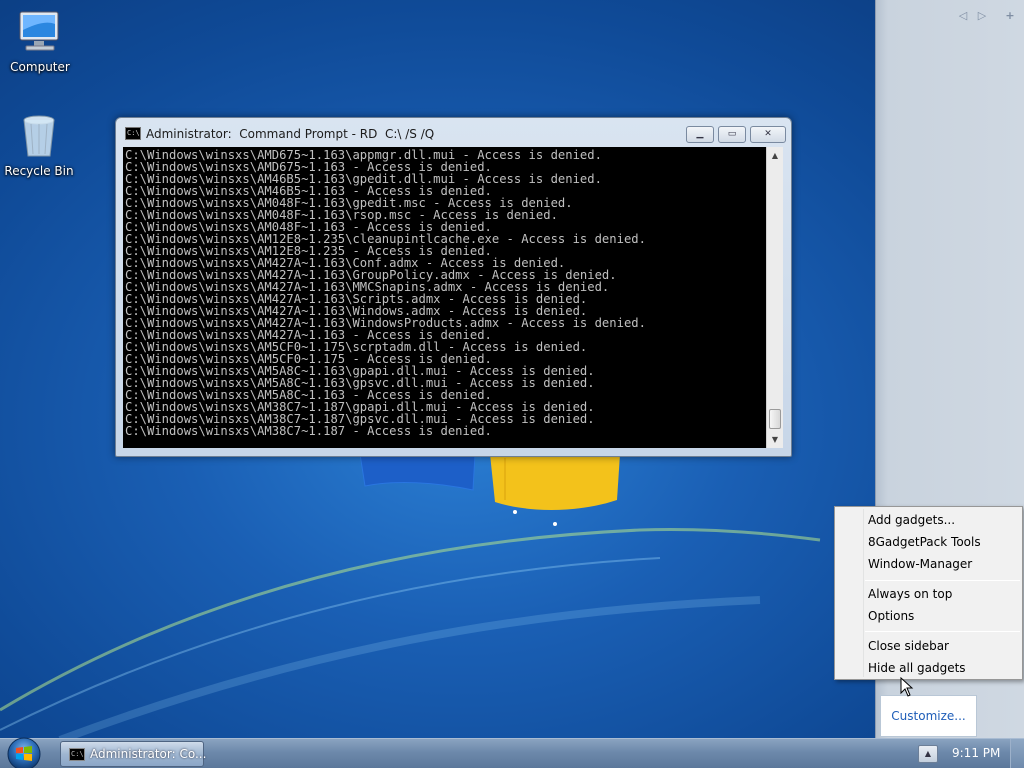  I want to click on sidebar-add-icon: +, so click(1010, 16).